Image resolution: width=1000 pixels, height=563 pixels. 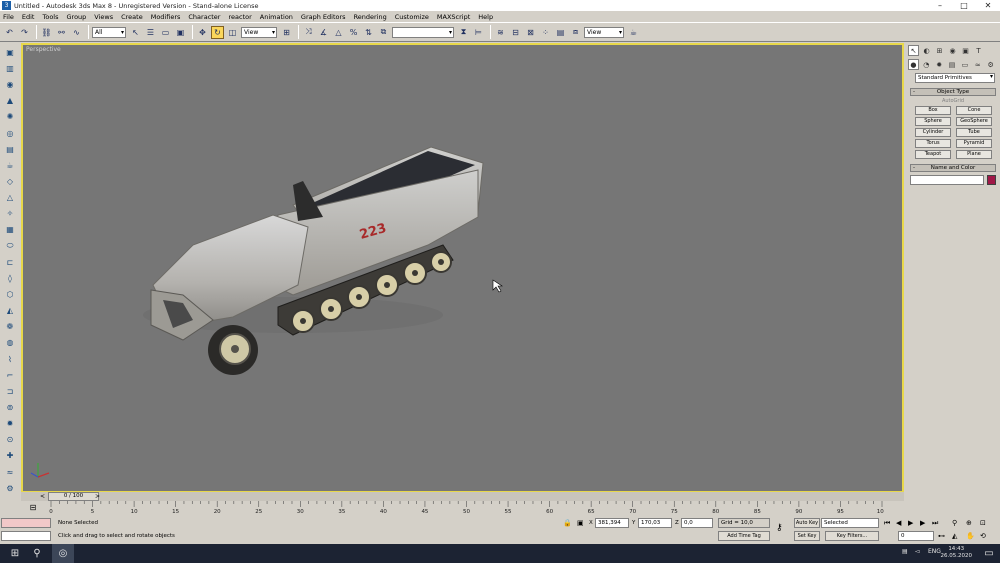 I want to click on angle-snap-icon: △, so click(x=338, y=32).